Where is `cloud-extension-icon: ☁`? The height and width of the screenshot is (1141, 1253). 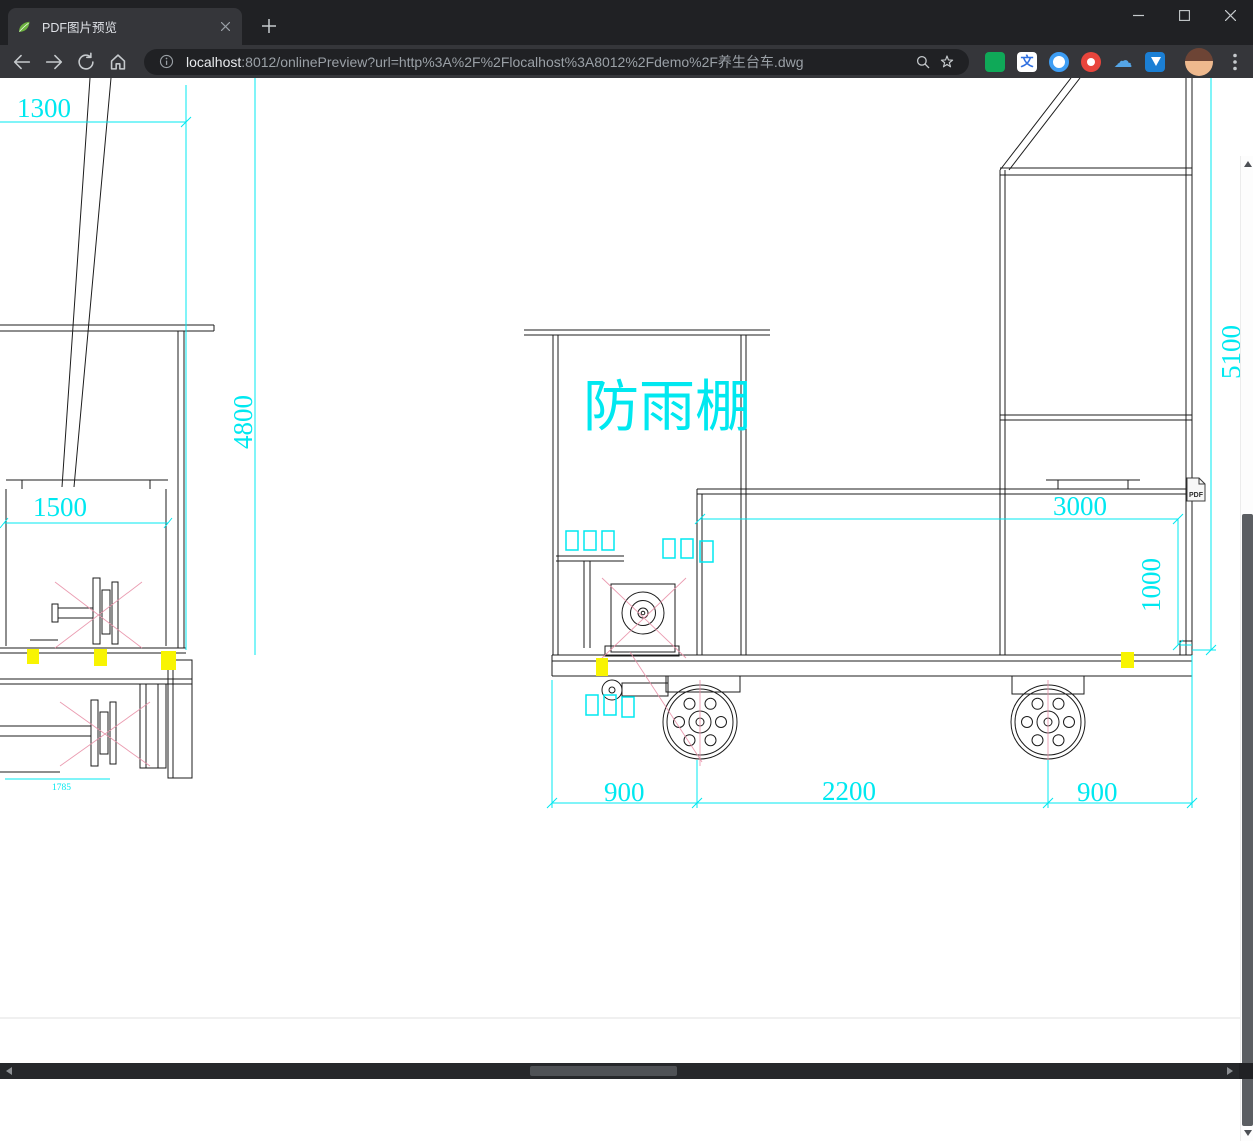 cloud-extension-icon: ☁ is located at coordinates (1123, 61).